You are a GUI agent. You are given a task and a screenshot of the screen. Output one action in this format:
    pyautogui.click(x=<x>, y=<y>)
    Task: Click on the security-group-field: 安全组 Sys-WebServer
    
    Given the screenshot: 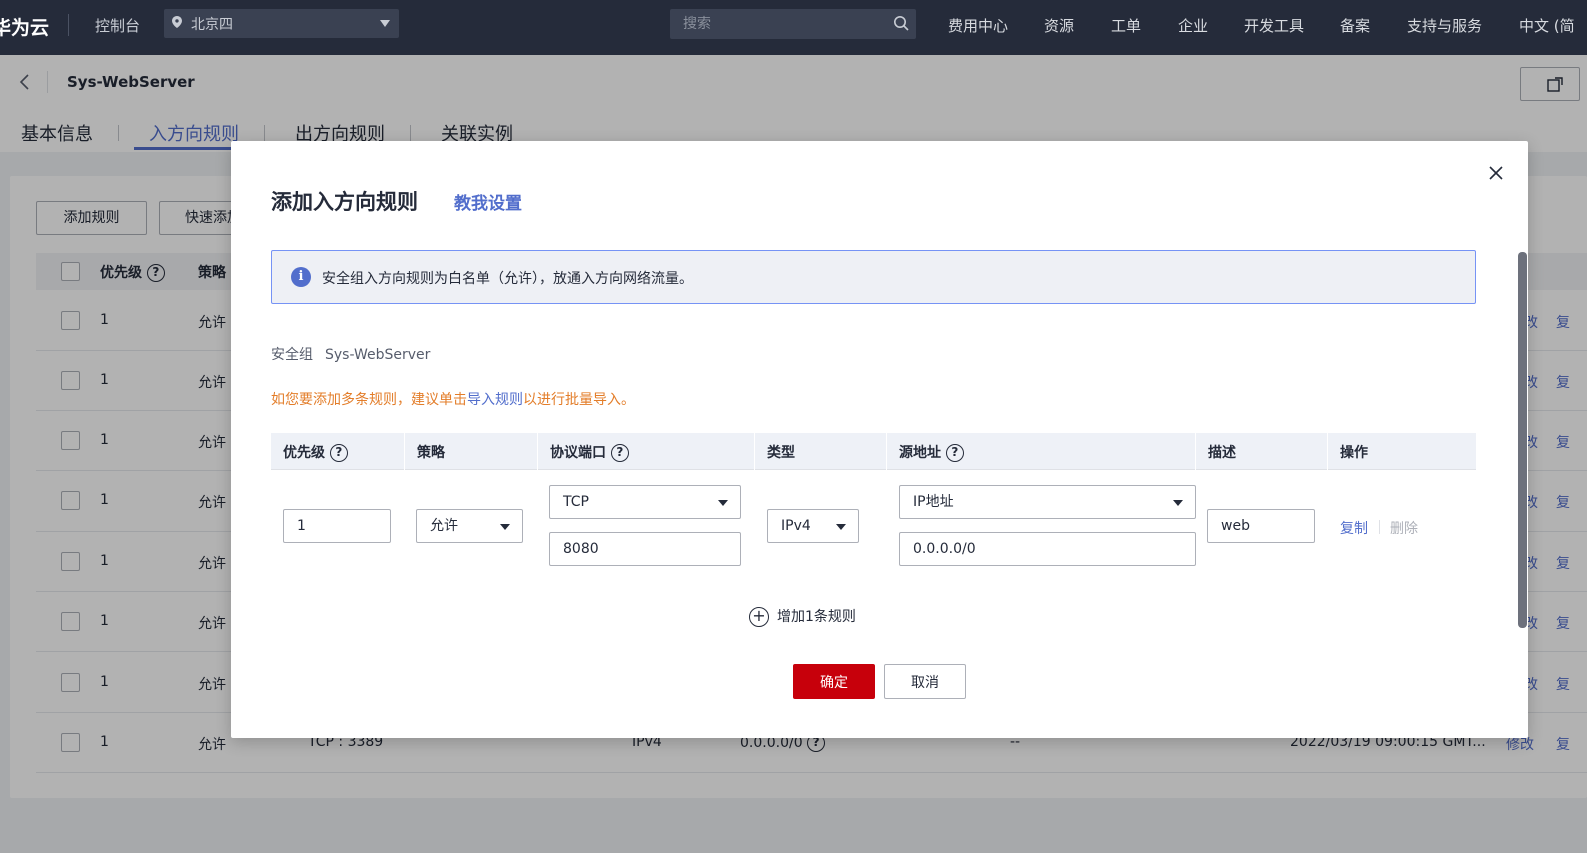 What is the action you would take?
    pyautogui.click(x=350, y=354)
    